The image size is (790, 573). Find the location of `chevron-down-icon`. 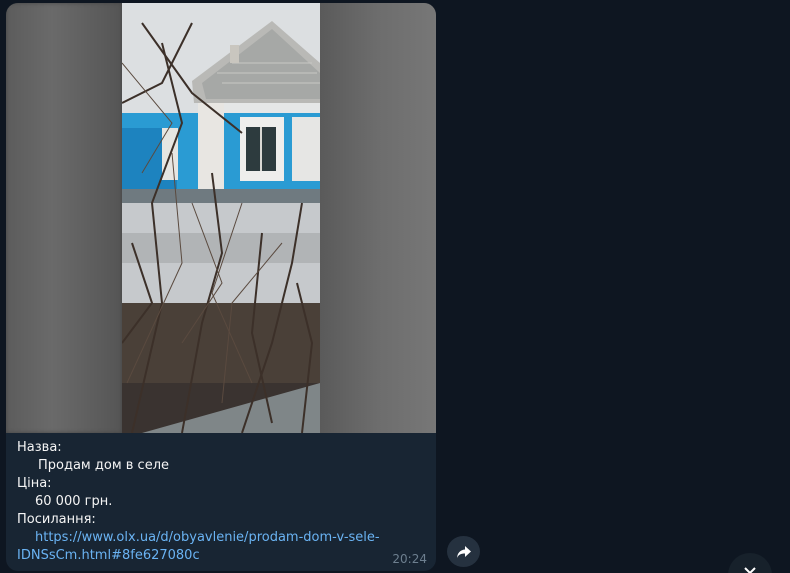

chevron-down-icon is located at coordinates (750, 570).